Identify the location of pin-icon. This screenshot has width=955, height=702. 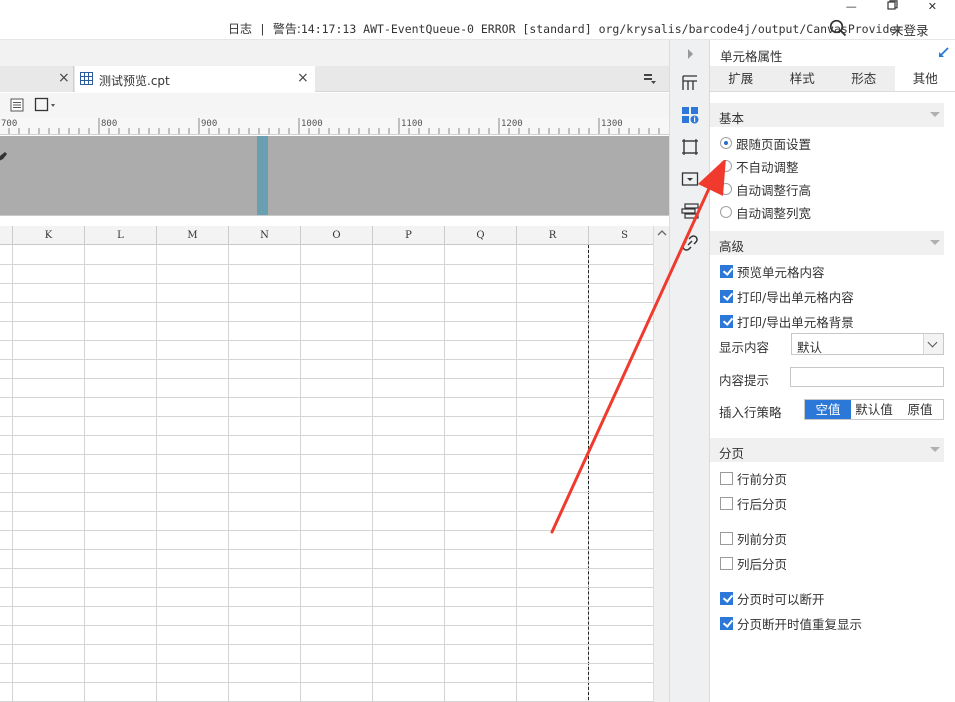
(944, 52).